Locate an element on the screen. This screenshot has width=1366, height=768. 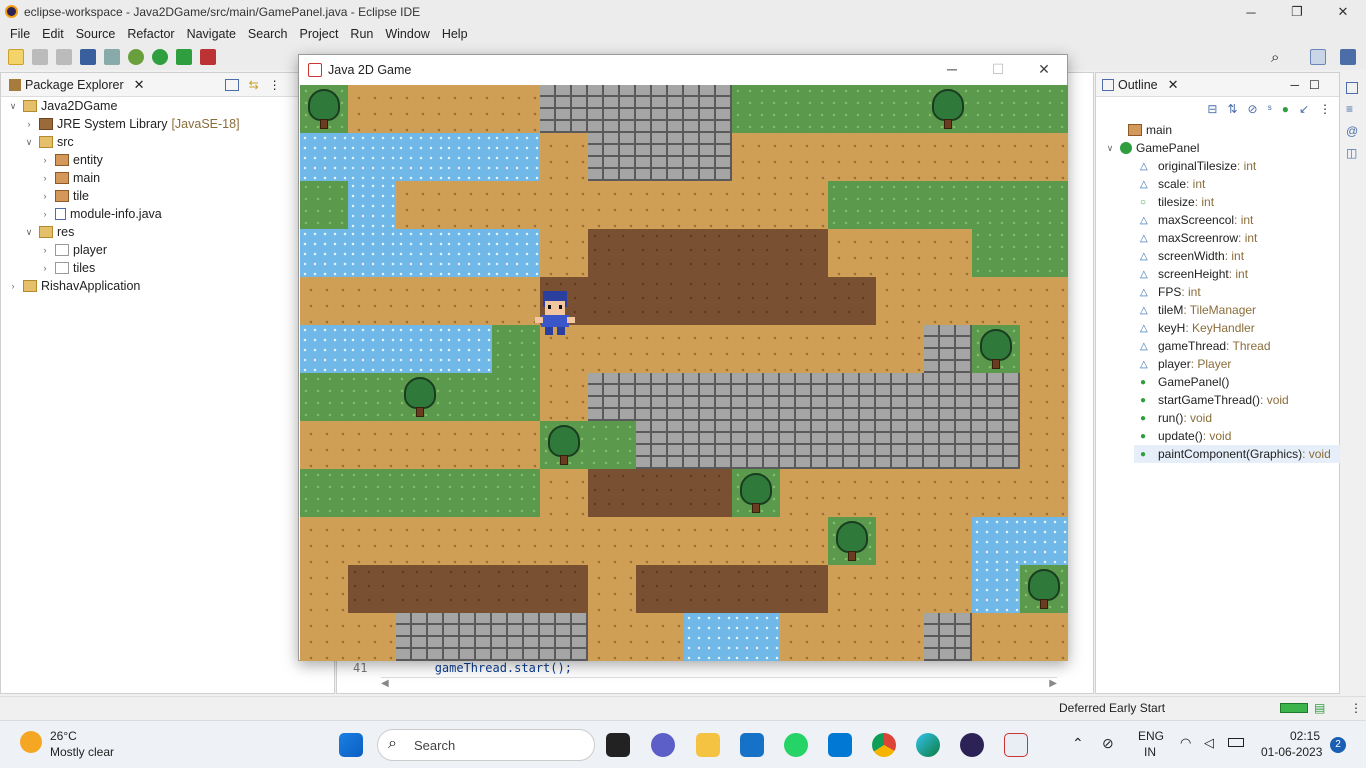
outline-item-field: △ player : Player is located at coordinates (1217, 364).